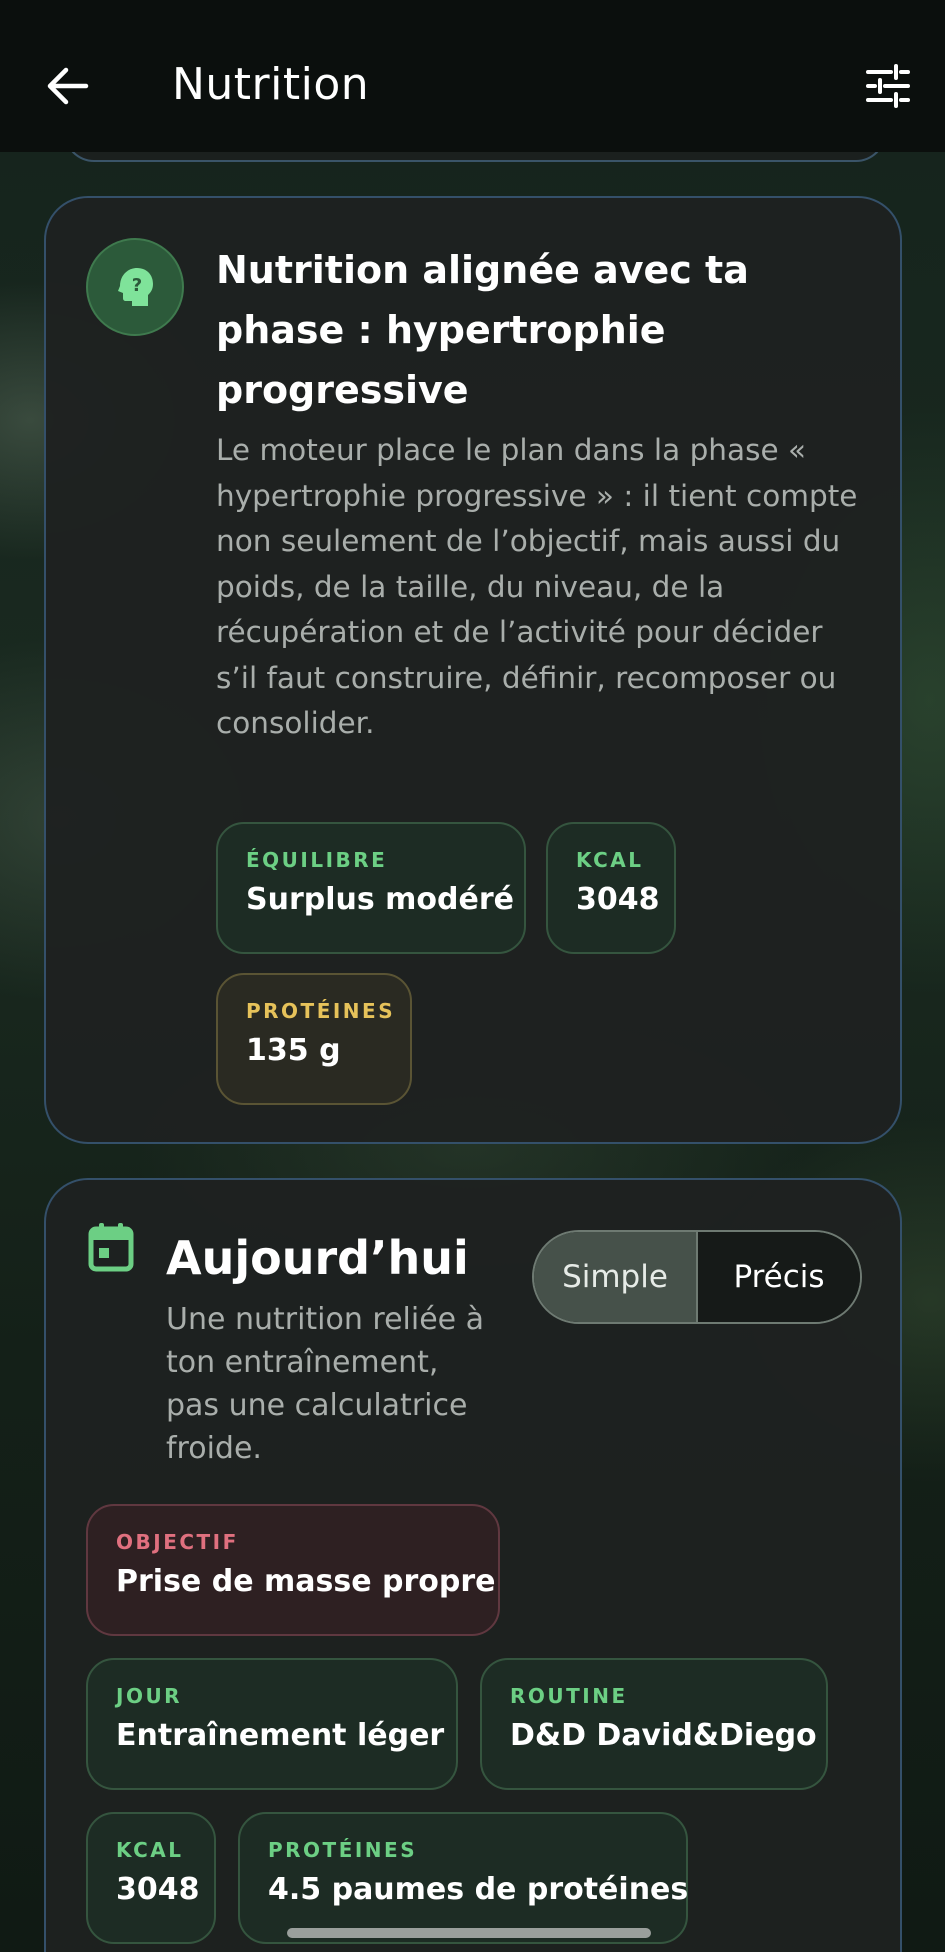 Image resolution: width=945 pixels, height=1952 pixels. What do you see at coordinates (569, 1696) in the screenshot?
I see `chip-label: ROUTINE` at bounding box center [569, 1696].